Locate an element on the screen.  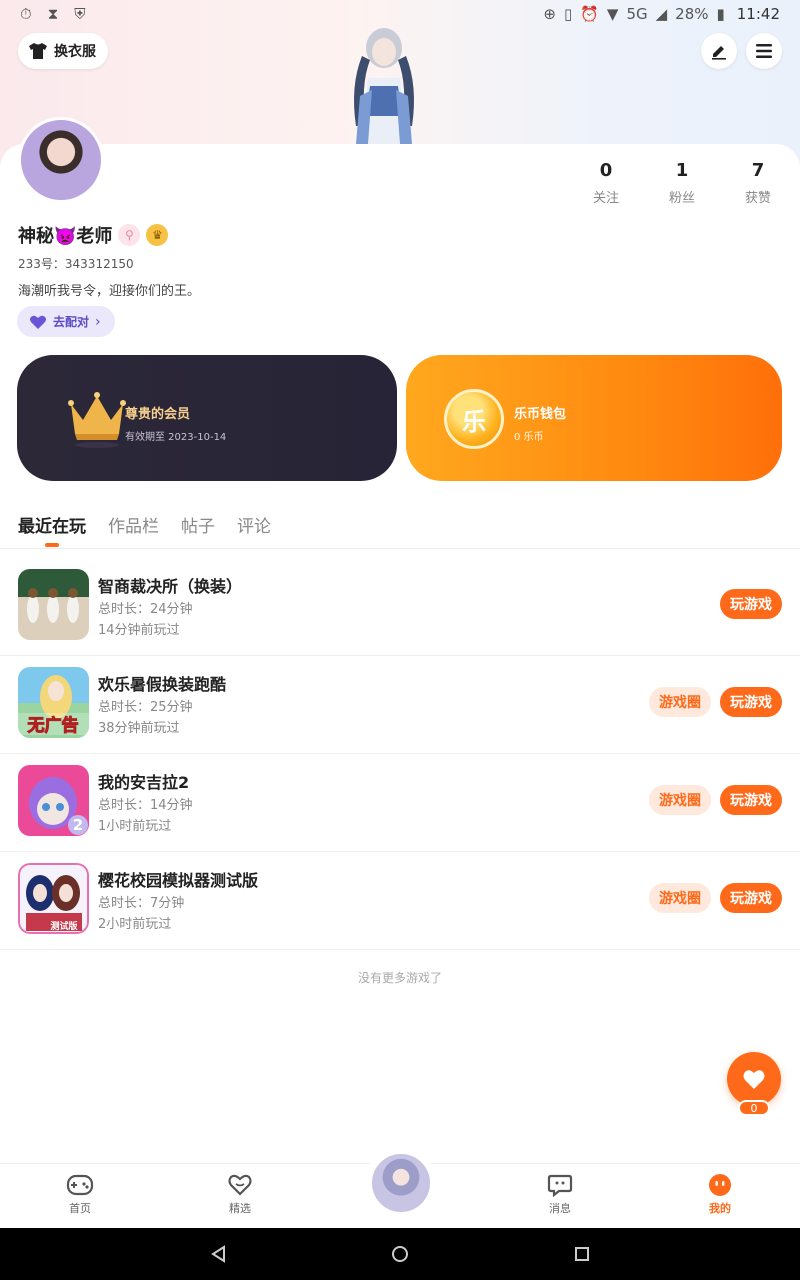
game-last-played: 1小时前玩过 is located at coordinates (135, 826).